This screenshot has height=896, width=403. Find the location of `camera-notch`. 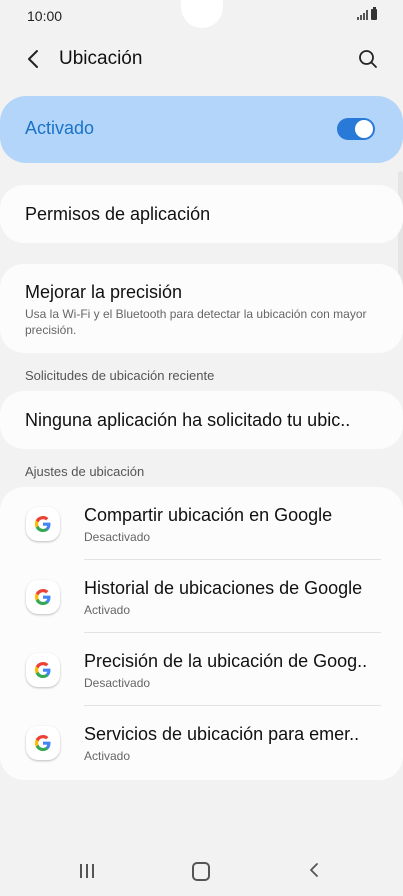

camera-notch is located at coordinates (202, 14).